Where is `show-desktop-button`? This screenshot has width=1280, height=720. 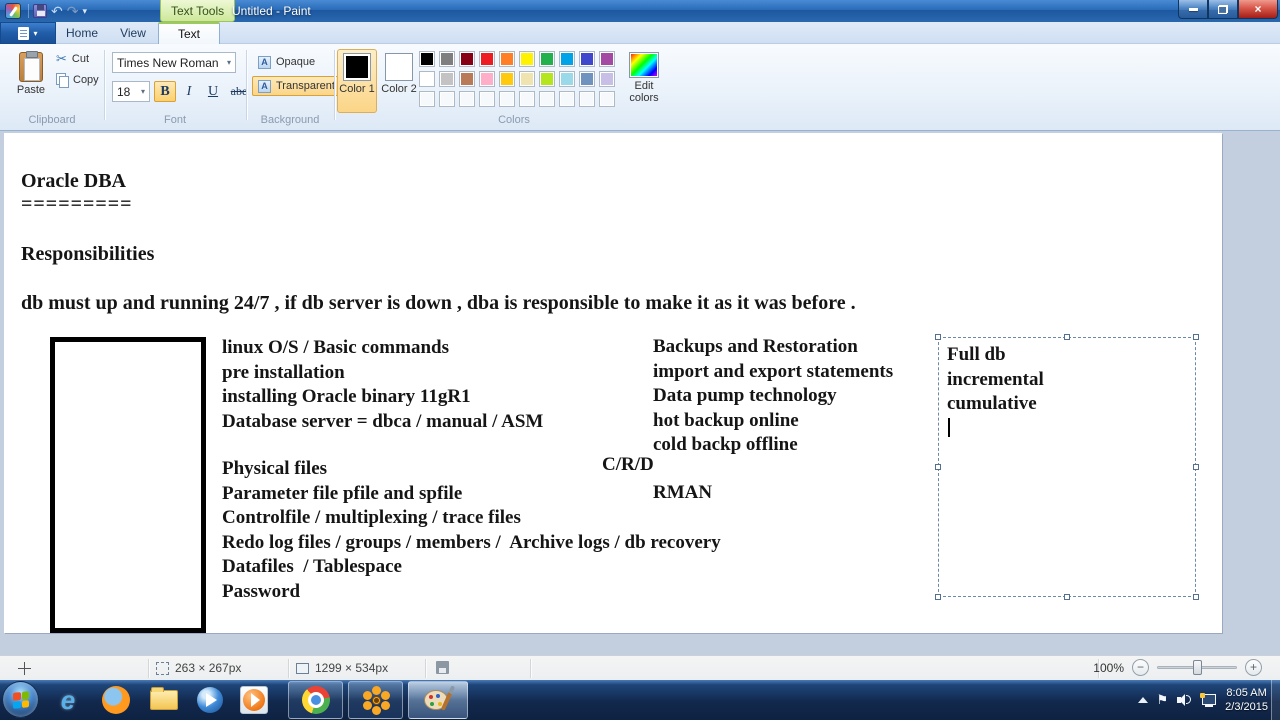 show-desktop-button is located at coordinates (1275, 700).